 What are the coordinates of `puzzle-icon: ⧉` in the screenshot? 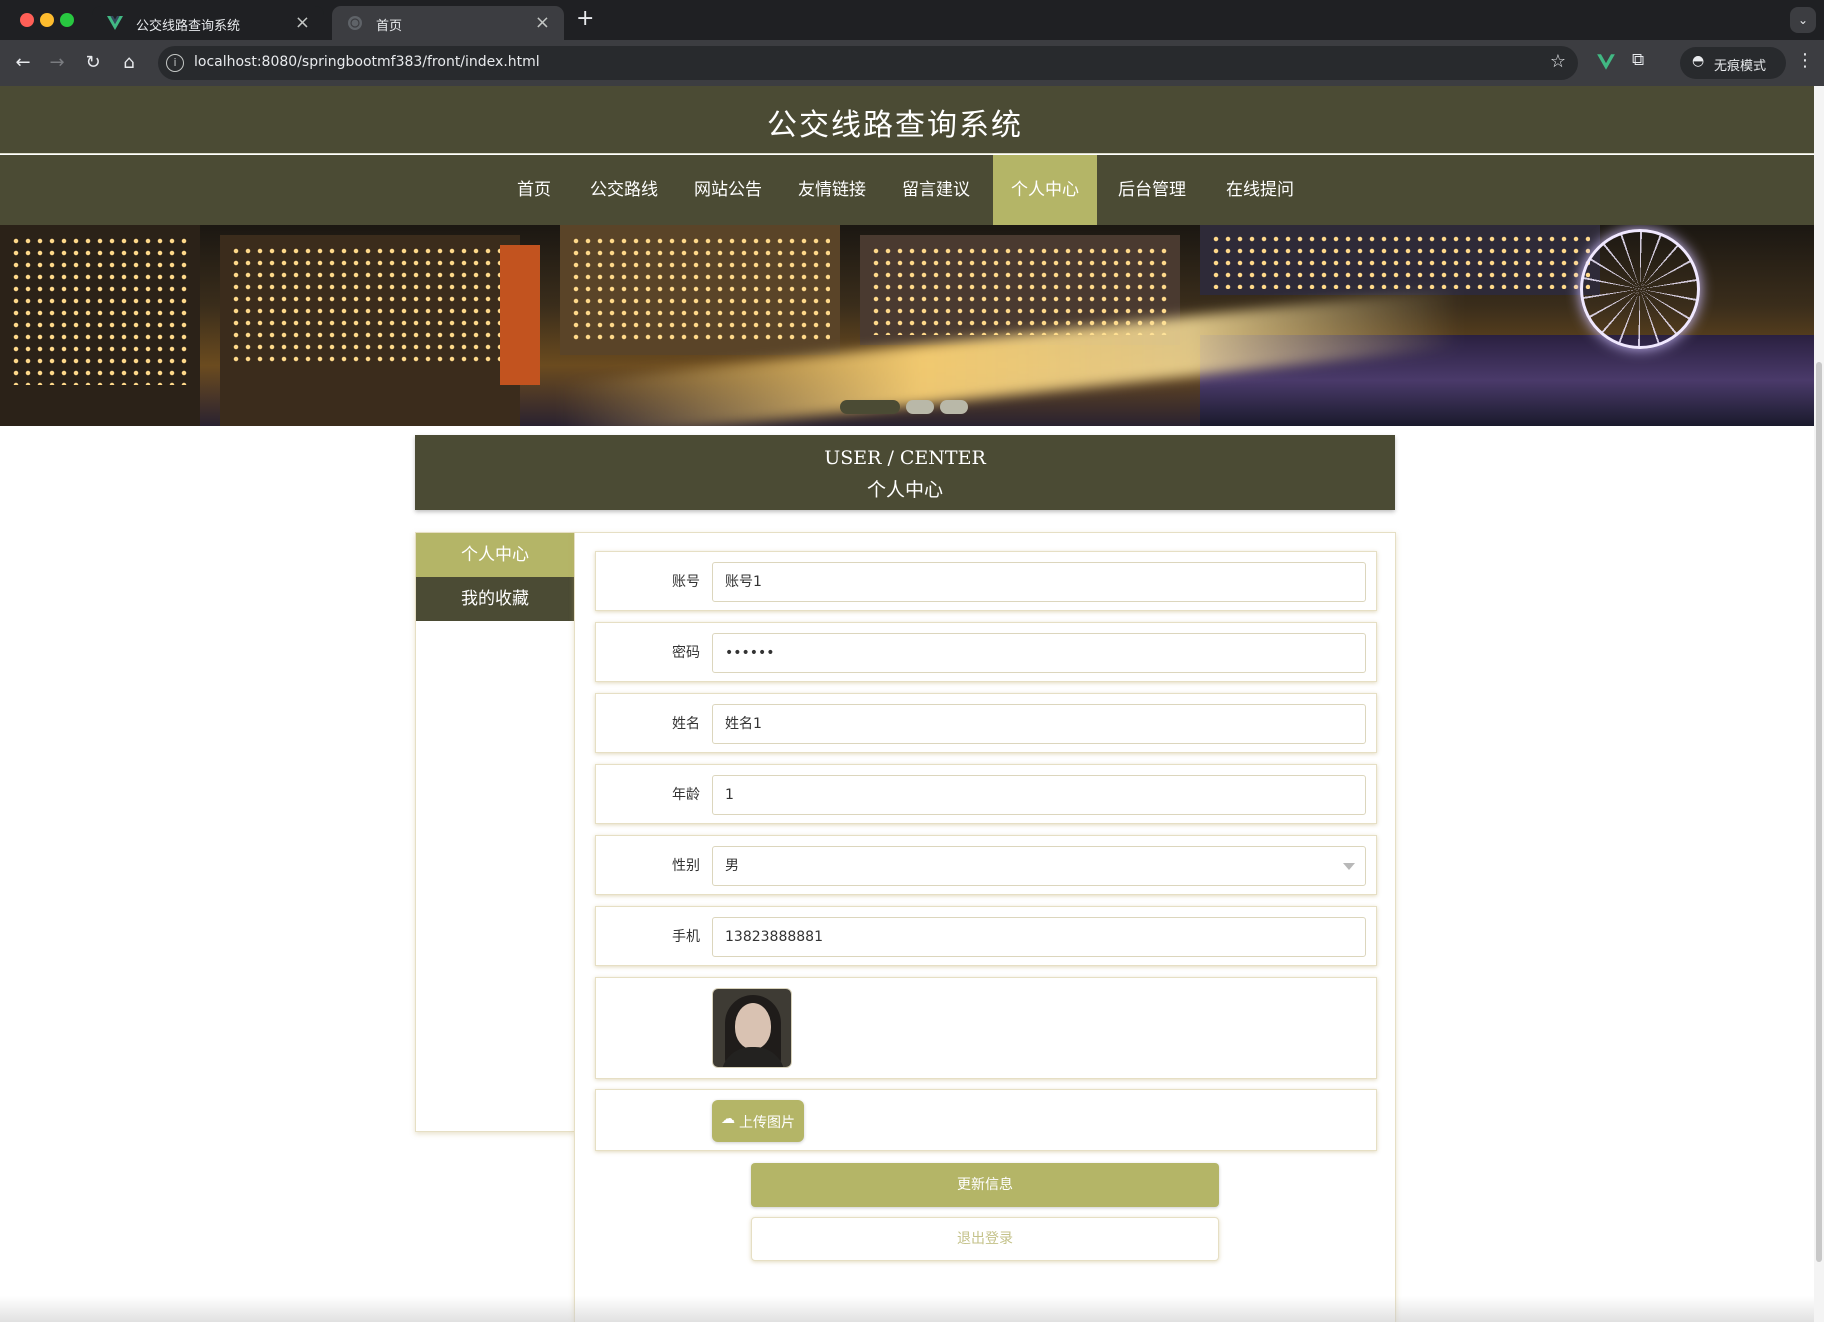 It's located at (1638, 60).